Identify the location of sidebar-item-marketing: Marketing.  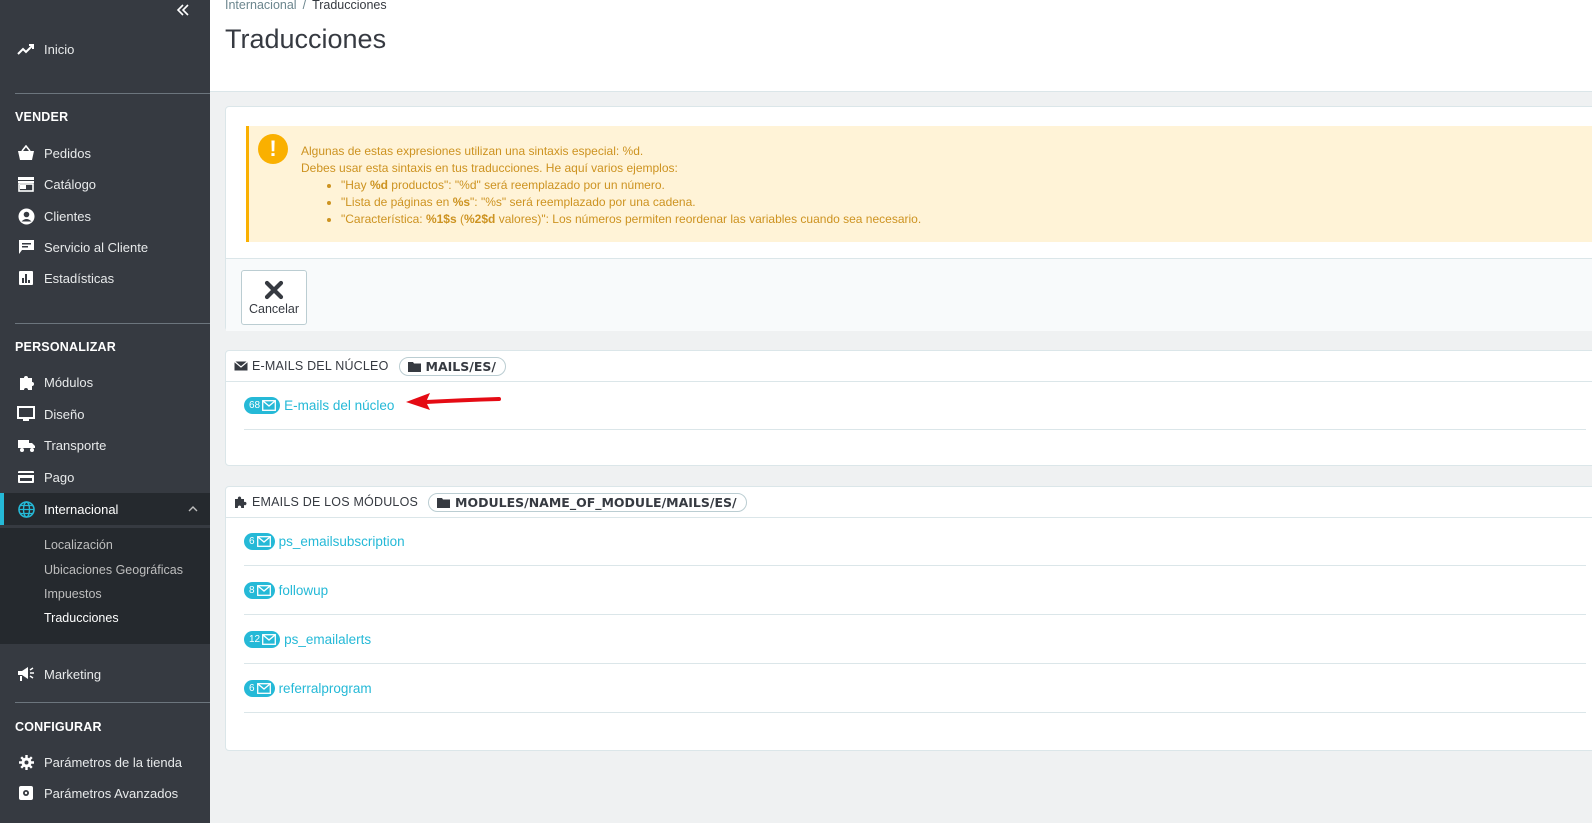
(105, 674).